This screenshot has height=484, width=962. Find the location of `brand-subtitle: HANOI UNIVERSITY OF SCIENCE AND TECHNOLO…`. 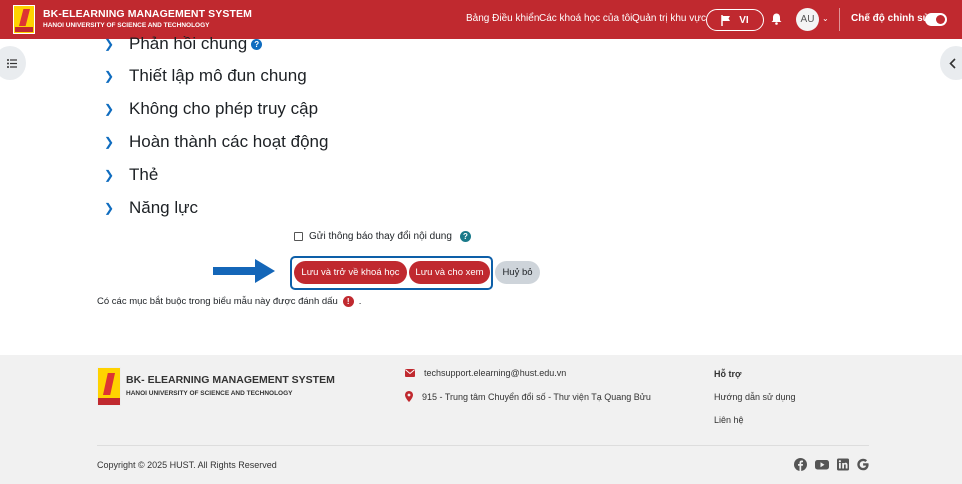

brand-subtitle: HANOI UNIVERSITY OF SCIENCE AND TECHNOLO… is located at coordinates (126, 25).